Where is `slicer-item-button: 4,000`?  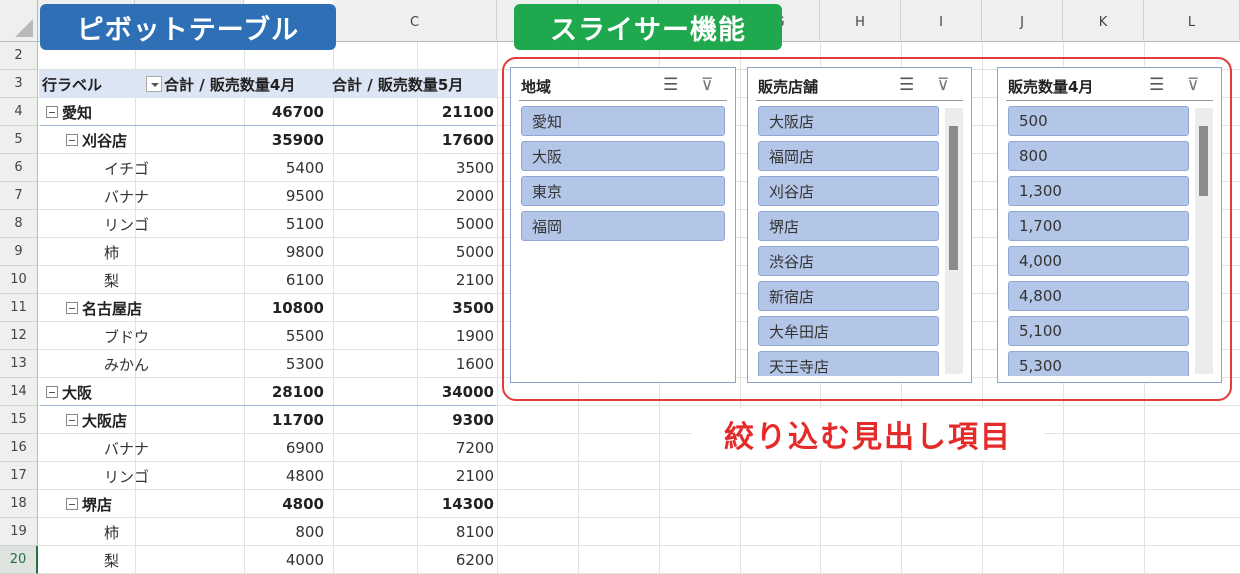
slicer-item-button: 4,000 is located at coordinates (1098, 261).